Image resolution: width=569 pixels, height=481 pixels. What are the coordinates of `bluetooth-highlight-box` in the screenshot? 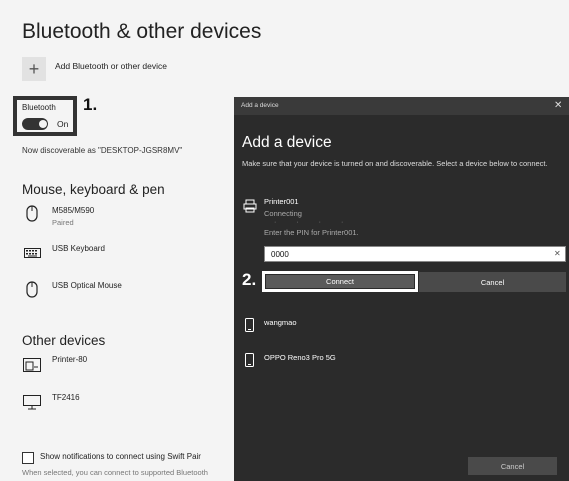 It's located at (45, 116).